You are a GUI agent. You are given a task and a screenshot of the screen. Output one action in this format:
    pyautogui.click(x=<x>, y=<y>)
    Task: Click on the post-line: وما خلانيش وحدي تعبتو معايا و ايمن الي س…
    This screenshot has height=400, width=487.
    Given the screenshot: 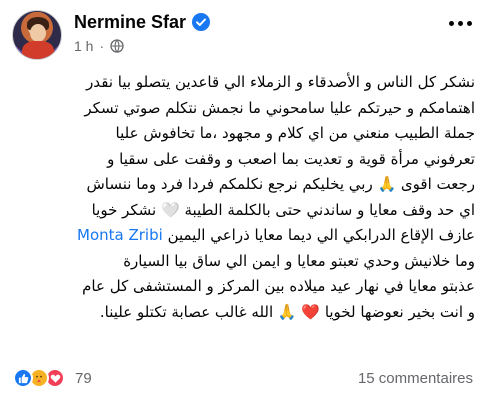 What is the action you would take?
    pyautogui.click(x=299, y=260)
    